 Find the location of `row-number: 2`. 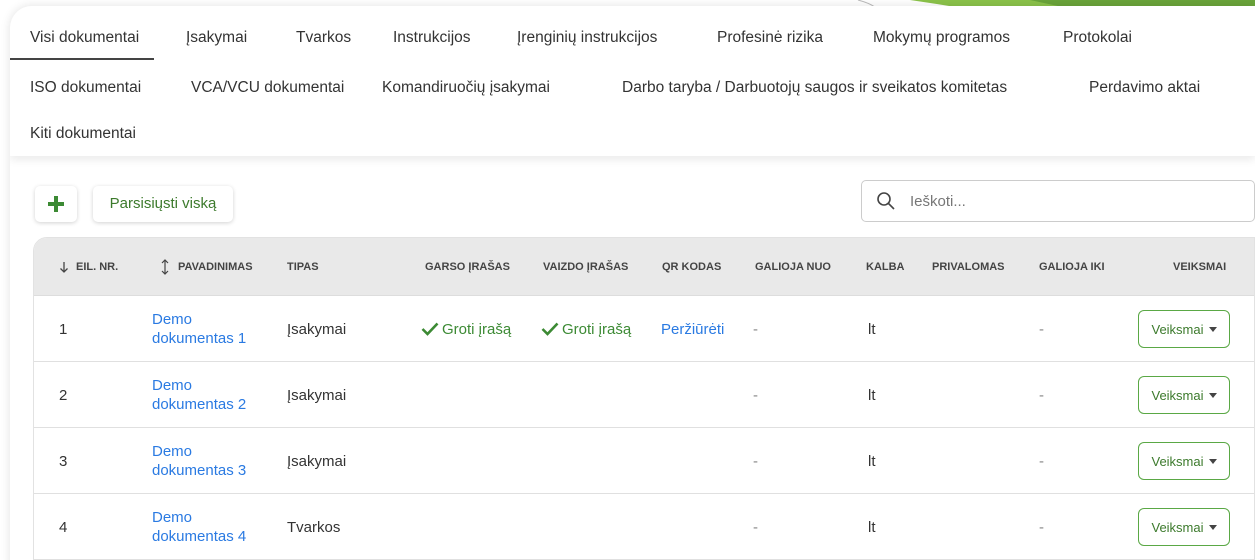

row-number: 2 is located at coordinates (63, 395).